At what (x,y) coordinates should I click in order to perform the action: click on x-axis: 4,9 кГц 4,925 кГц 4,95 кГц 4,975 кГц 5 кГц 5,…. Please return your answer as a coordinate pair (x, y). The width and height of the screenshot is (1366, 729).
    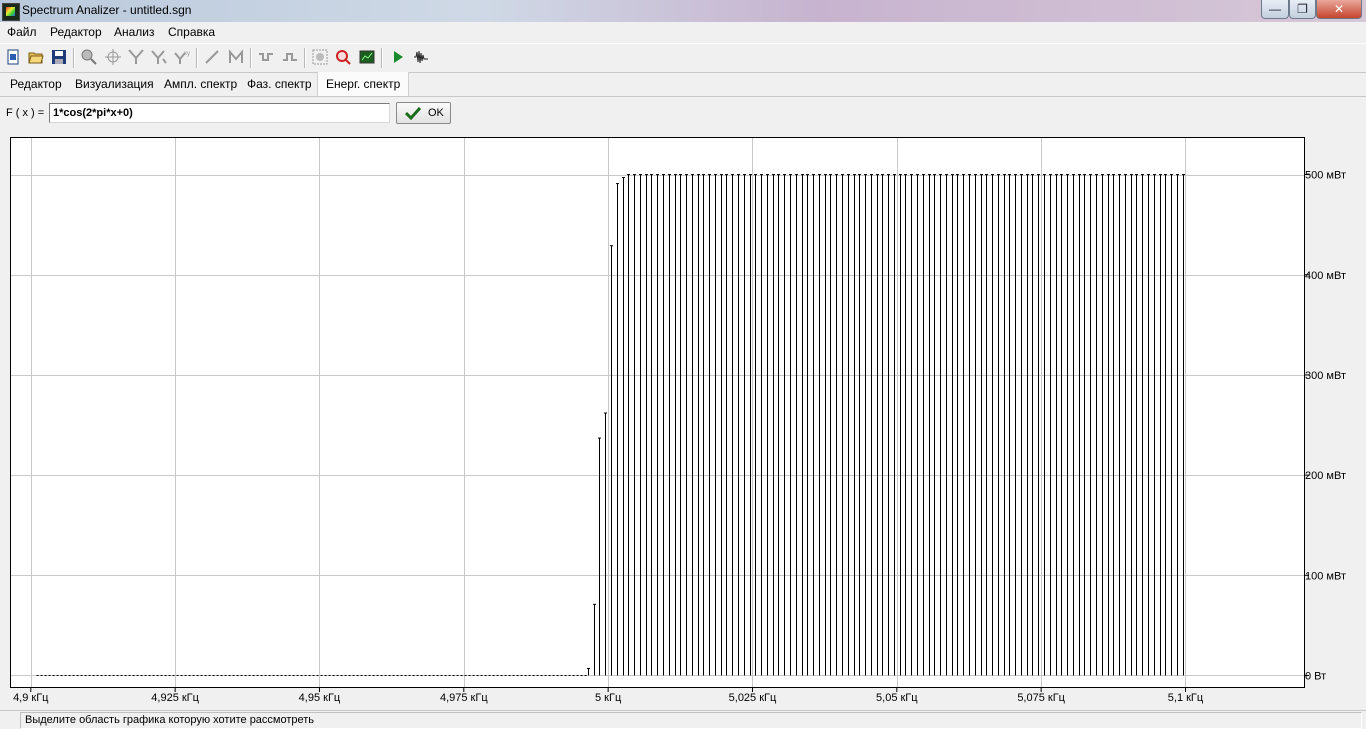
    Looking at the image, I should click on (608, 696).